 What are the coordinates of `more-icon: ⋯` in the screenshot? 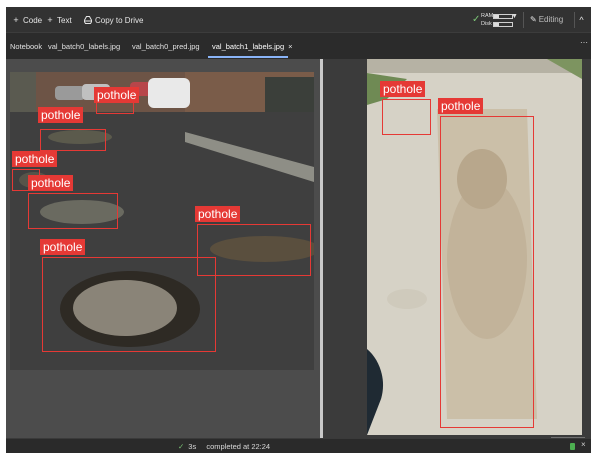 It's located at (584, 42).